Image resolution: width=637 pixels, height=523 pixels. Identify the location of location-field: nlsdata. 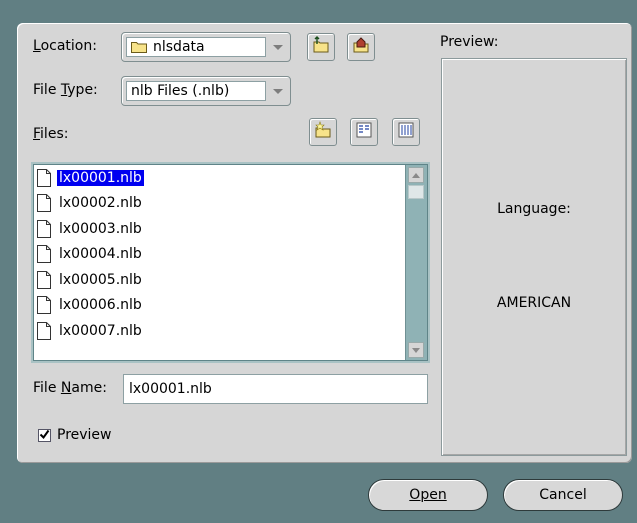
(196, 47).